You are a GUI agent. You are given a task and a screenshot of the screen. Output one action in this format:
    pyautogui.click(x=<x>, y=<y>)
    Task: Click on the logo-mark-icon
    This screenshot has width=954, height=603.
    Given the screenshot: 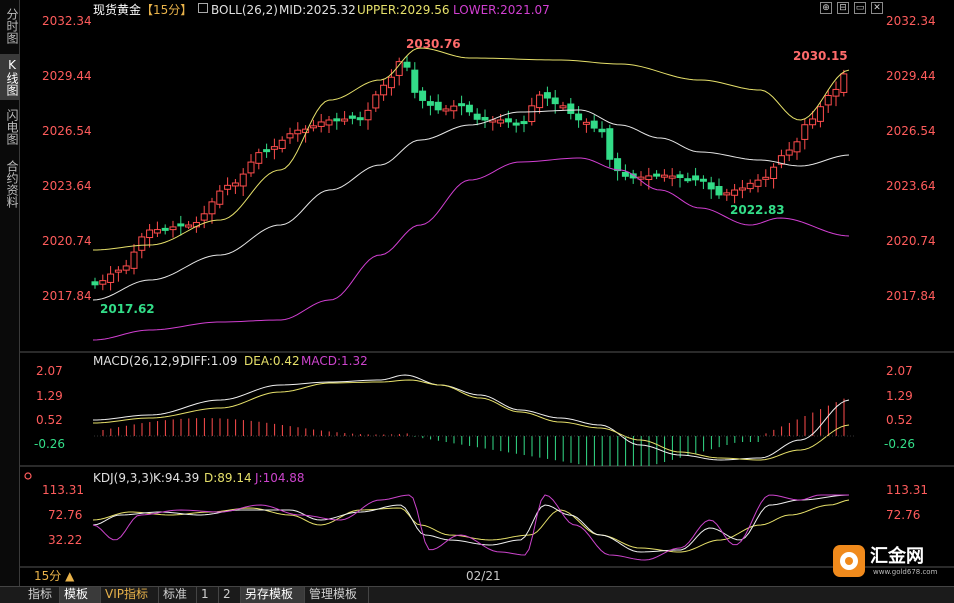 What is the action you would take?
    pyautogui.click(x=849, y=561)
    